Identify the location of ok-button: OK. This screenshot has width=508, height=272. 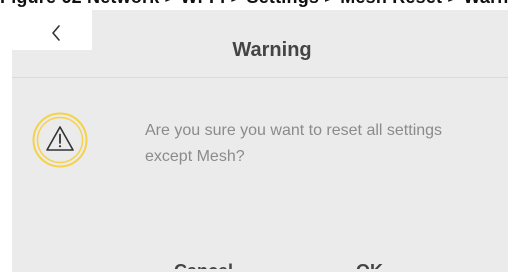
(369, 265).